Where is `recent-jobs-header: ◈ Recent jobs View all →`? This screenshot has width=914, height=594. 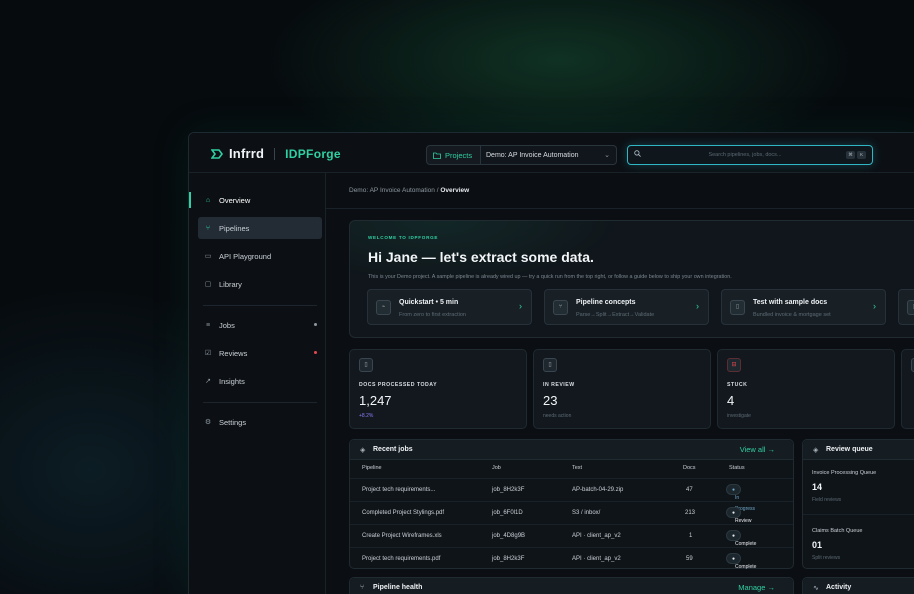 recent-jobs-header: ◈ Recent jobs View all → is located at coordinates (571, 450).